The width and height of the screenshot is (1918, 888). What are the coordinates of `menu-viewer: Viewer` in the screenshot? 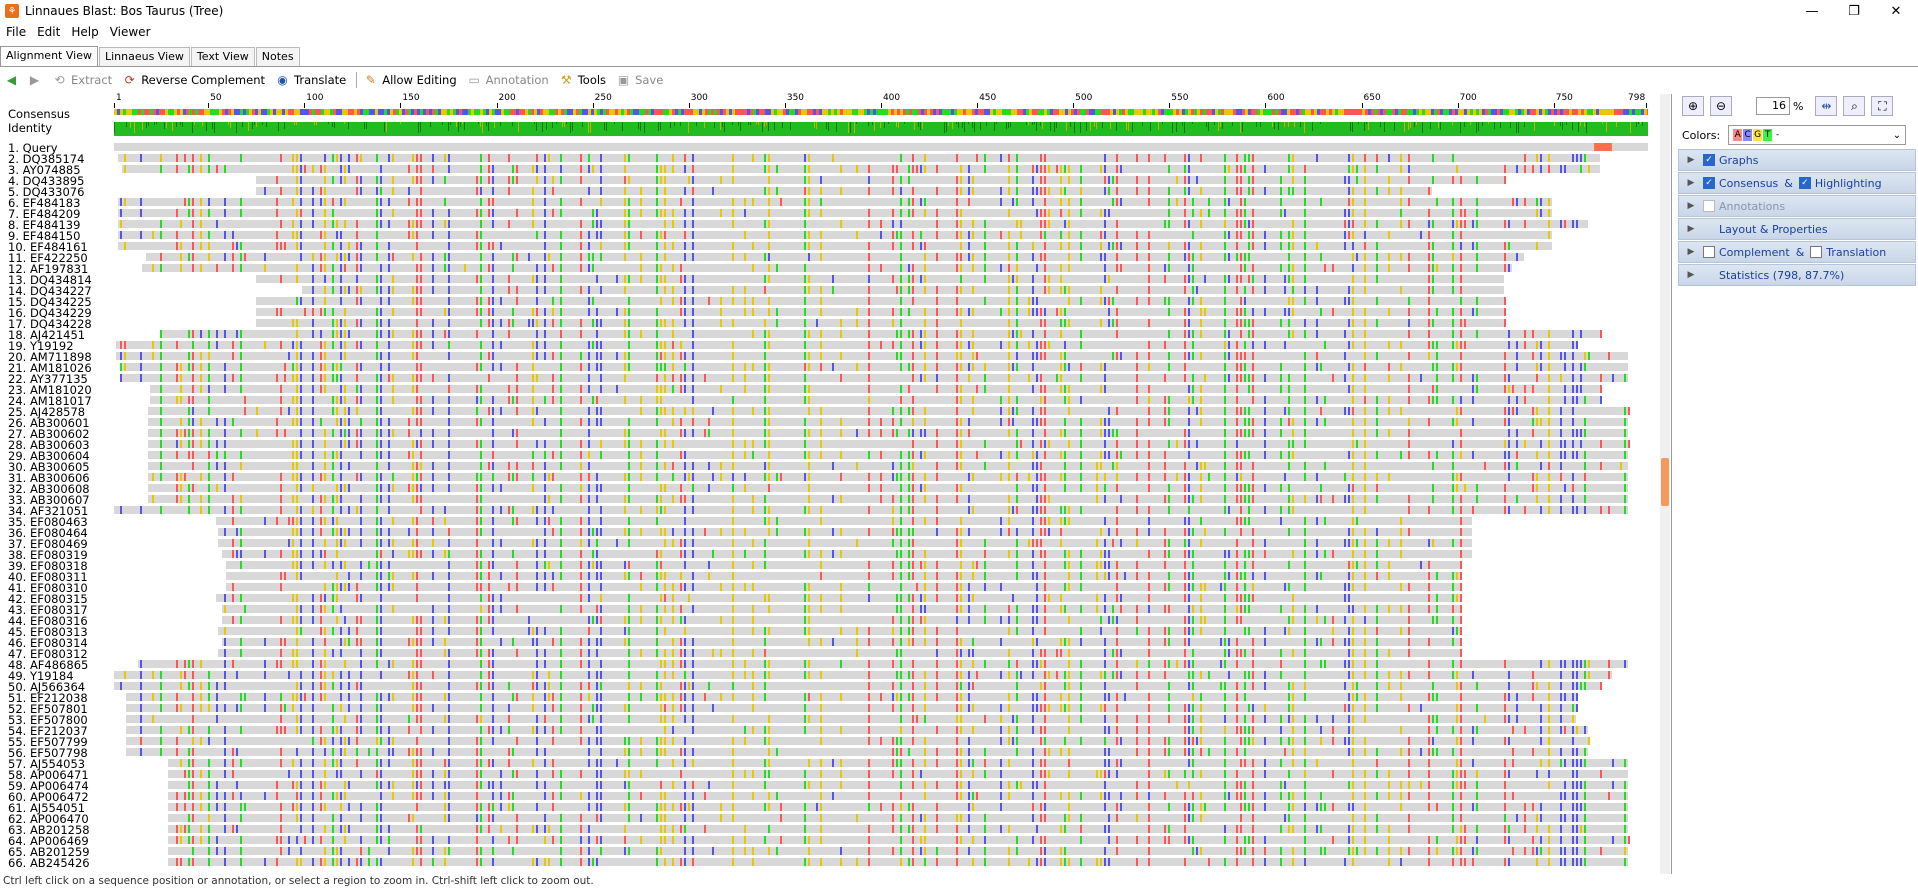 It's located at (130, 32).